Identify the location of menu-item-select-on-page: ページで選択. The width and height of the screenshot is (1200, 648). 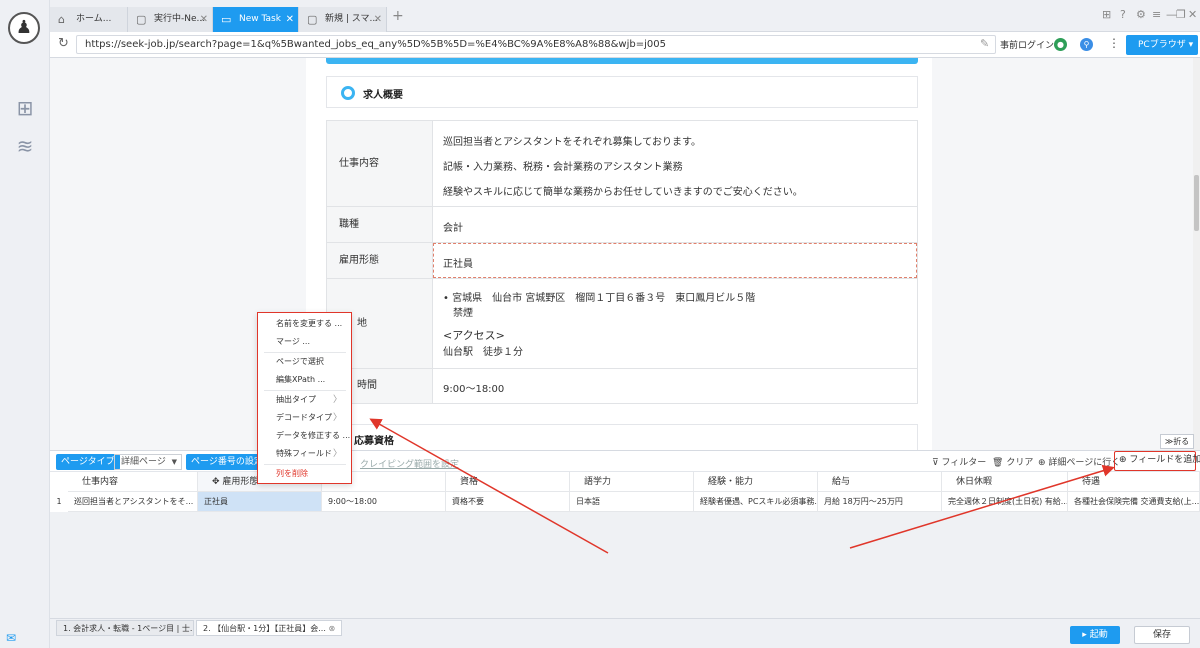
(304, 362).